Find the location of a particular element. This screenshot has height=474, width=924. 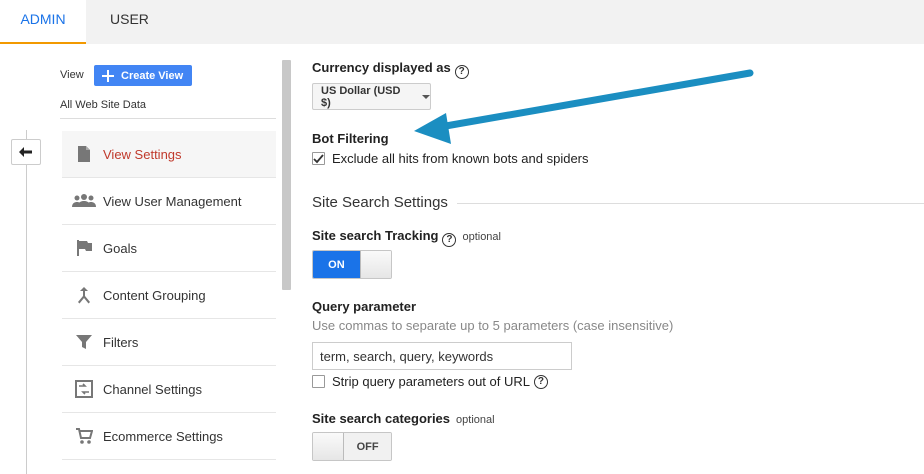

checkmark-icon is located at coordinates (318, 158).